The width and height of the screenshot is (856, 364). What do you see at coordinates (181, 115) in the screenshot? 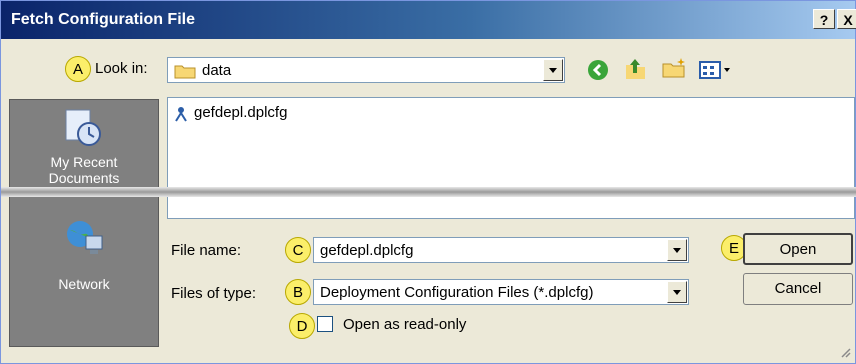
I see `config-file-icon` at bounding box center [181, 115].